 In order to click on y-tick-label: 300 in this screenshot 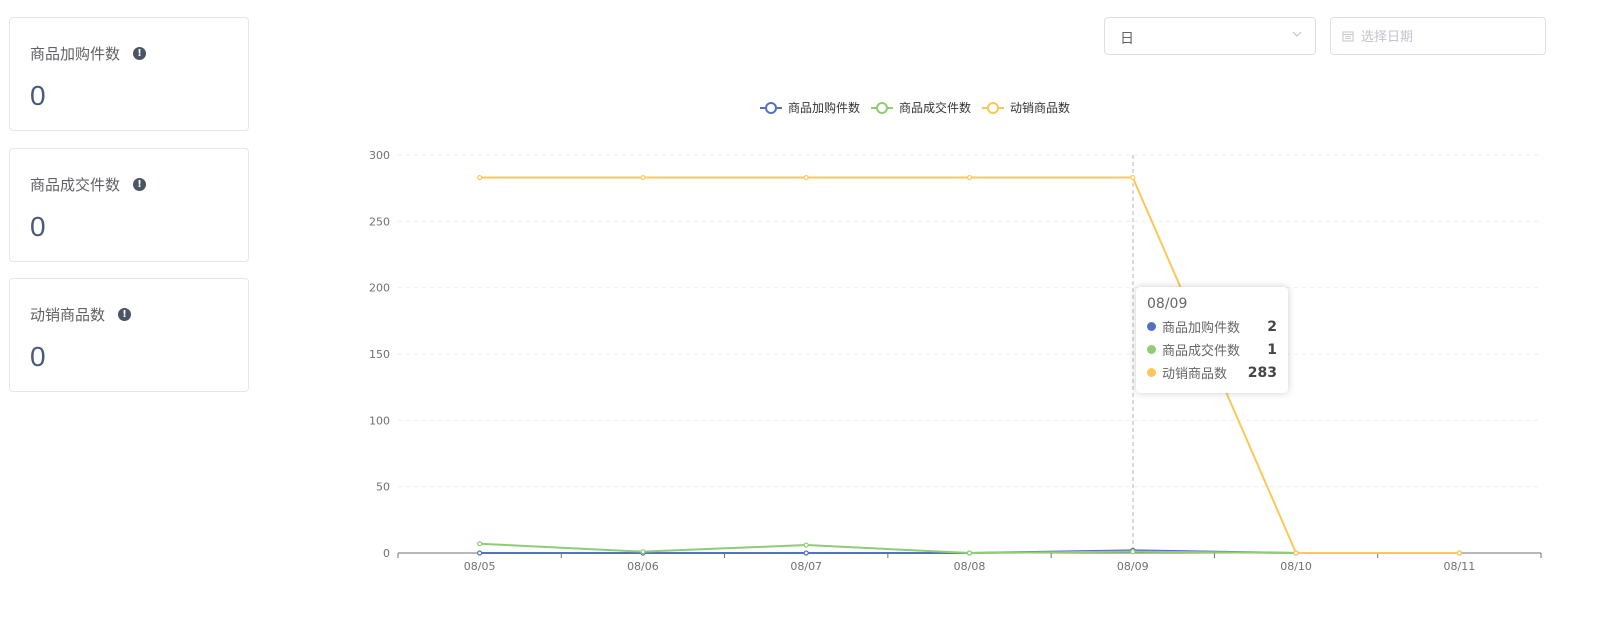, I will do `click(379, 155)`.